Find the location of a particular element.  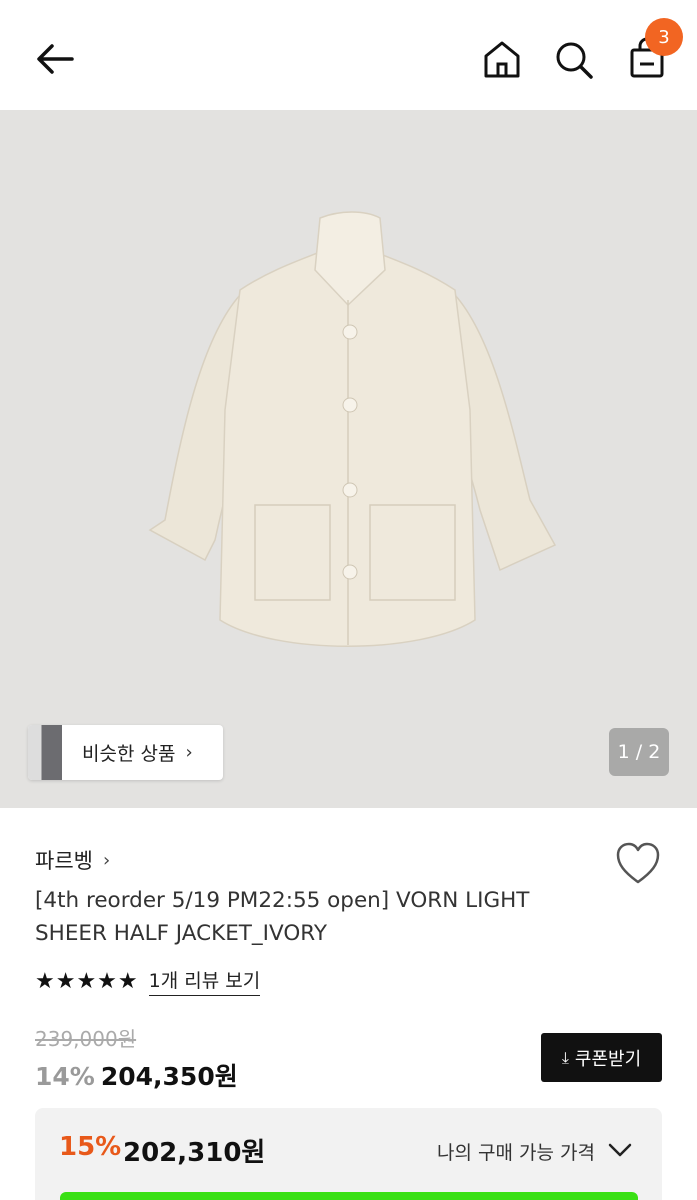

my-price: 202,310원 is located at coordinates (194, 1153).